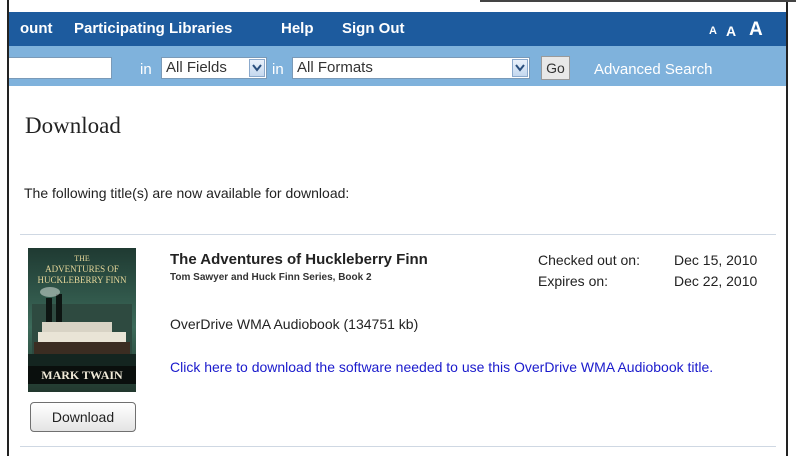 The image size is (796, 456). I want to click on checked-out-label: Checked out on:, so click(589, 260).